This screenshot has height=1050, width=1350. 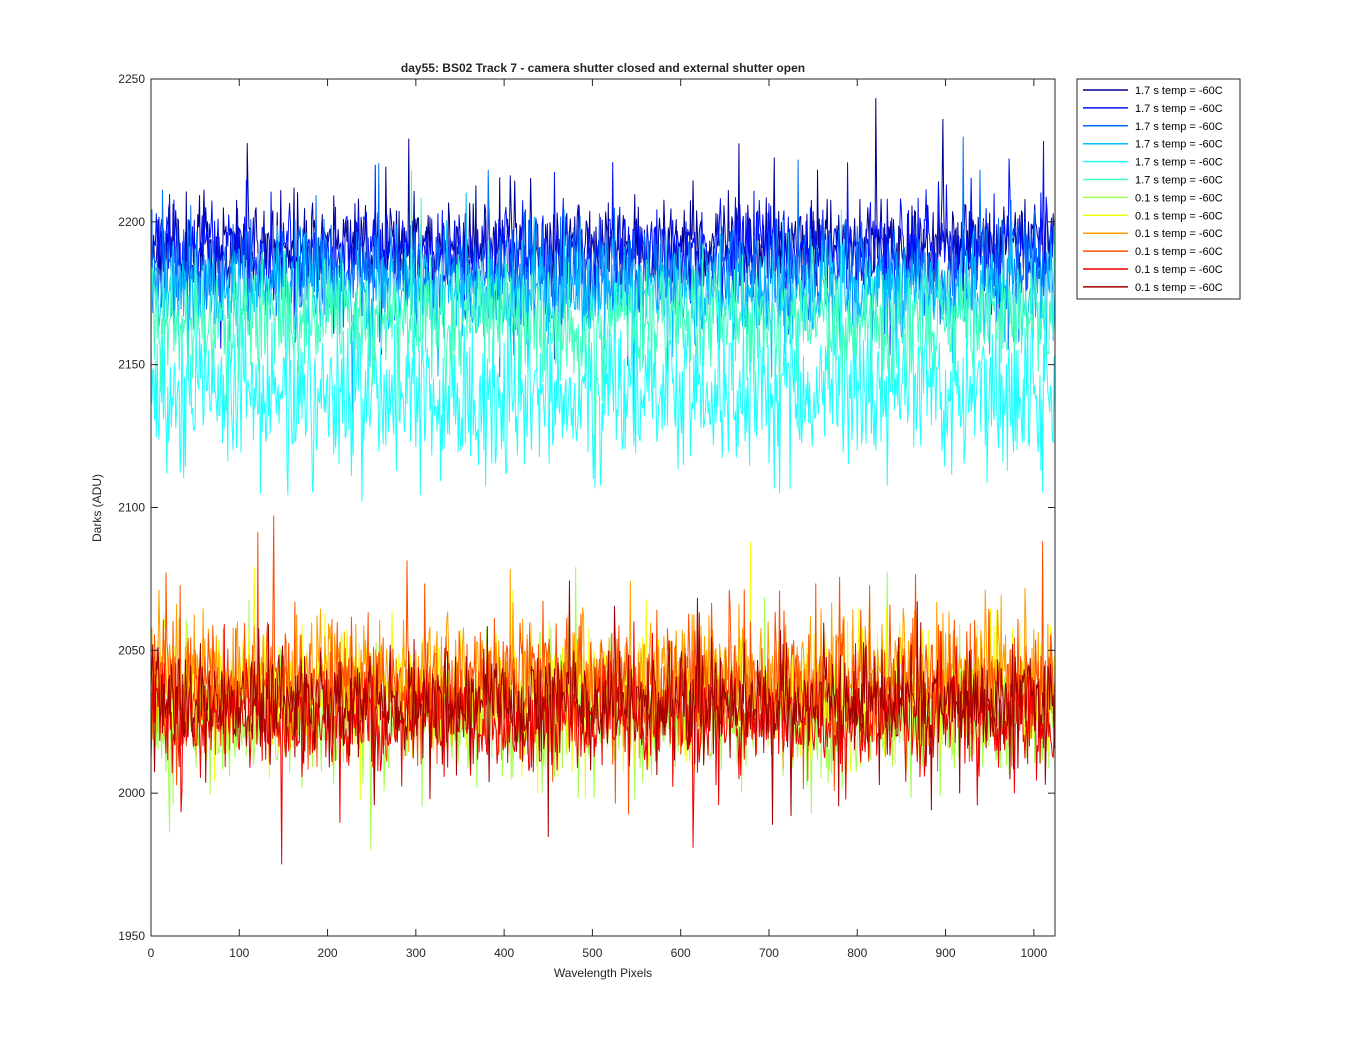 I want to click on x-tick-label: 700, so click(x=769, y=953).